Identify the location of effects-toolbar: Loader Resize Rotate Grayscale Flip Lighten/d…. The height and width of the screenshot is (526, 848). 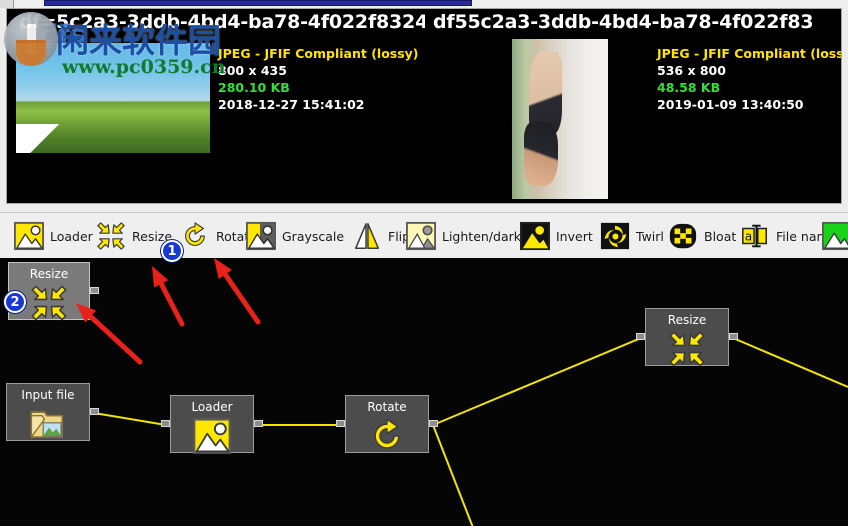
(424, 235).